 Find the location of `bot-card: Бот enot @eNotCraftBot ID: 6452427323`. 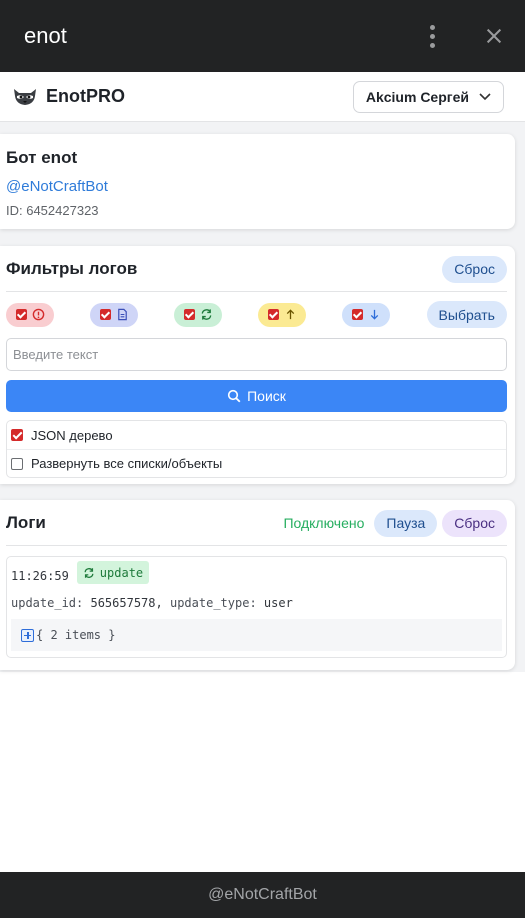

bot-card: Бот enot @eNotCraftBot ID: 6452427323 is located at coordinates (257, 181).